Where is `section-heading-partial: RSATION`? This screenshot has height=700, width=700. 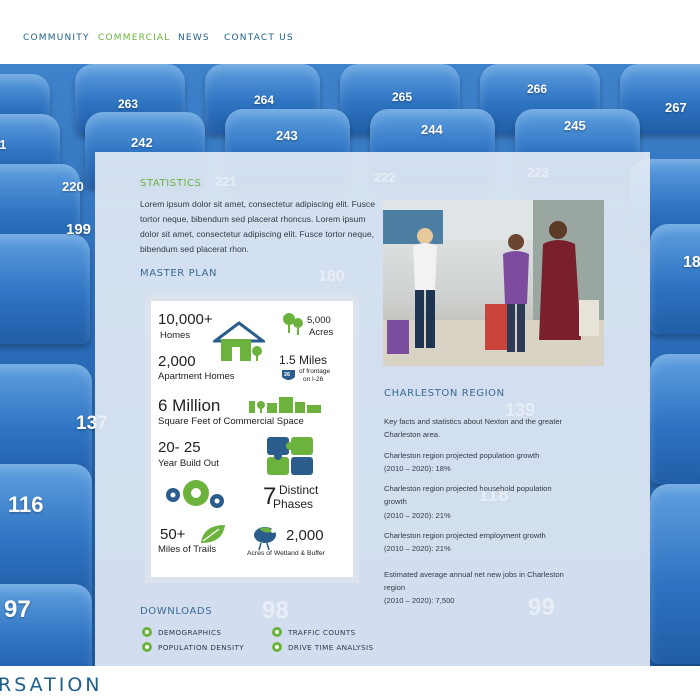
section-heading-partial: RSATION is located at coordinates (51, 685).